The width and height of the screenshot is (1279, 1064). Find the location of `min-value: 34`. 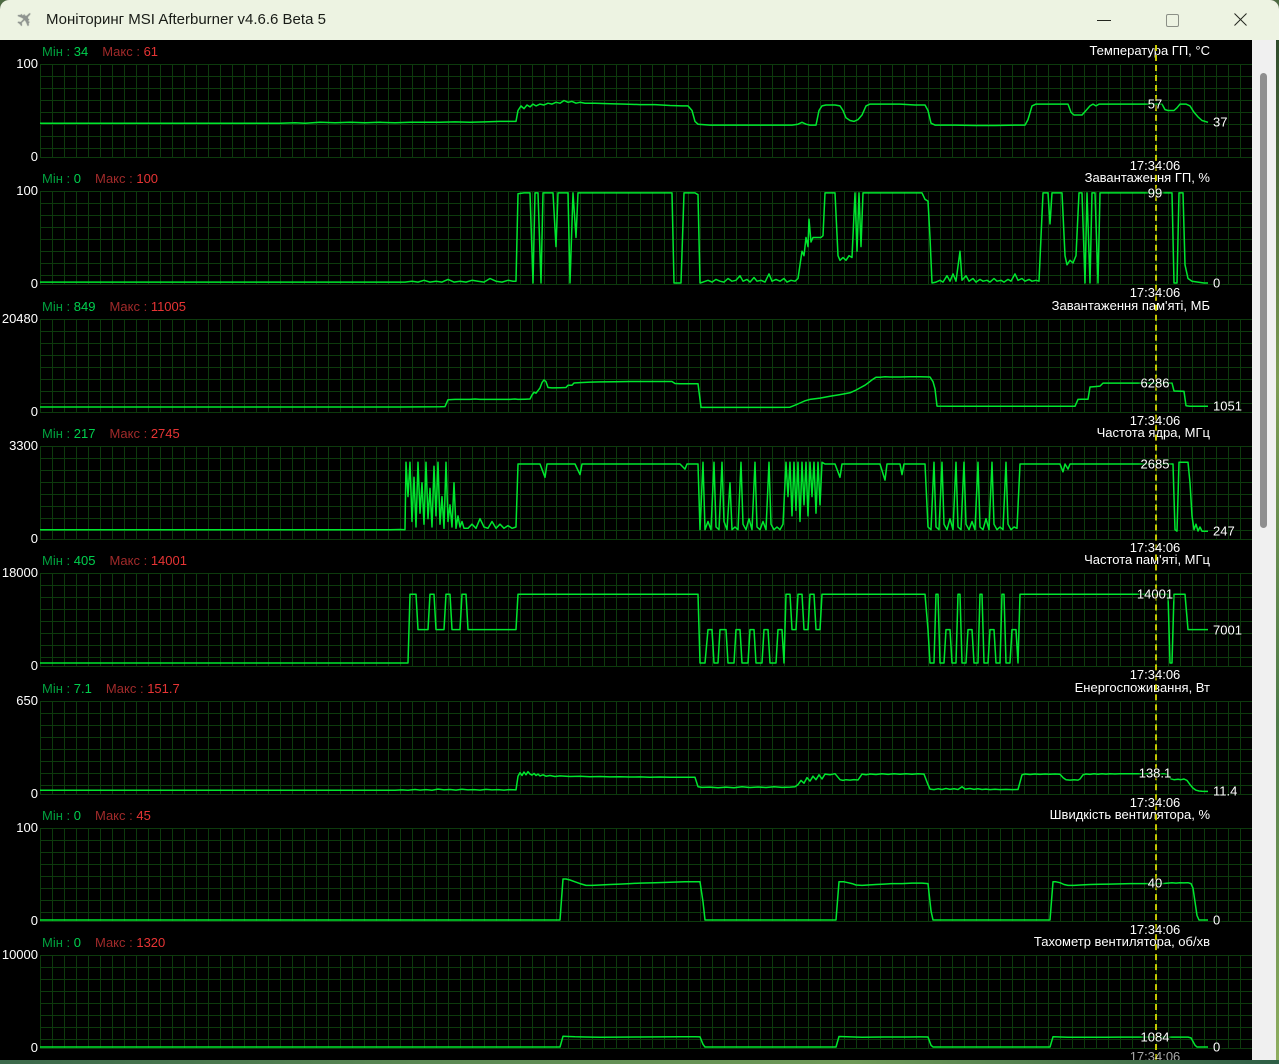

min-value: 34 is located at coordinates (81, 51).